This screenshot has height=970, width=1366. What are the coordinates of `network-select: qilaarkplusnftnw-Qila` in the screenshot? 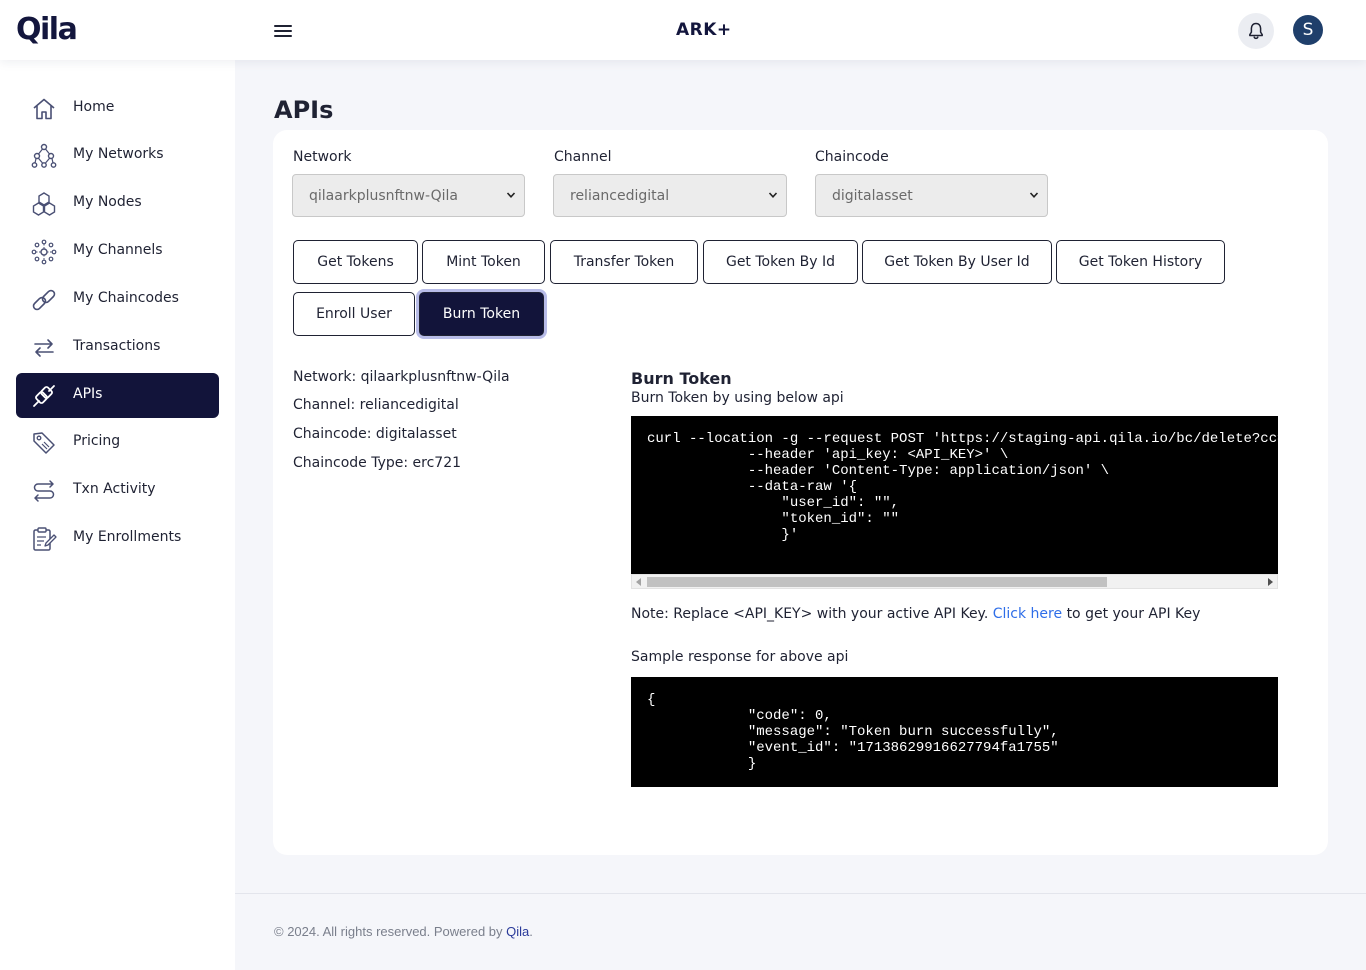 It's located at (408, 195).